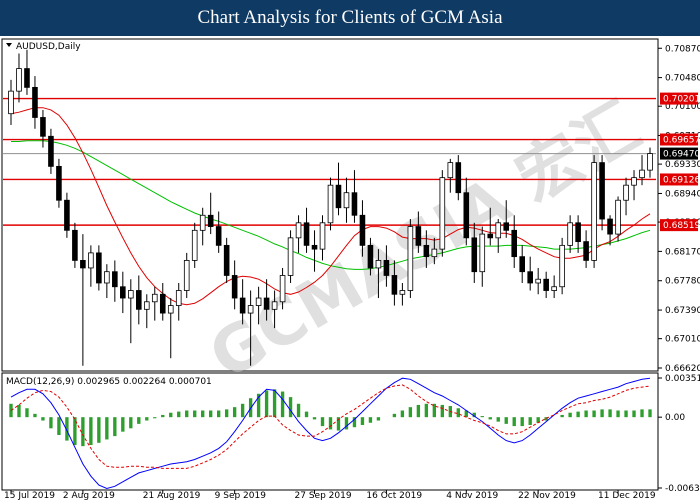 The width and height of the screenshot is (700, 500). I want to click on price-tick-label: 0.68170, so click(682, 252).